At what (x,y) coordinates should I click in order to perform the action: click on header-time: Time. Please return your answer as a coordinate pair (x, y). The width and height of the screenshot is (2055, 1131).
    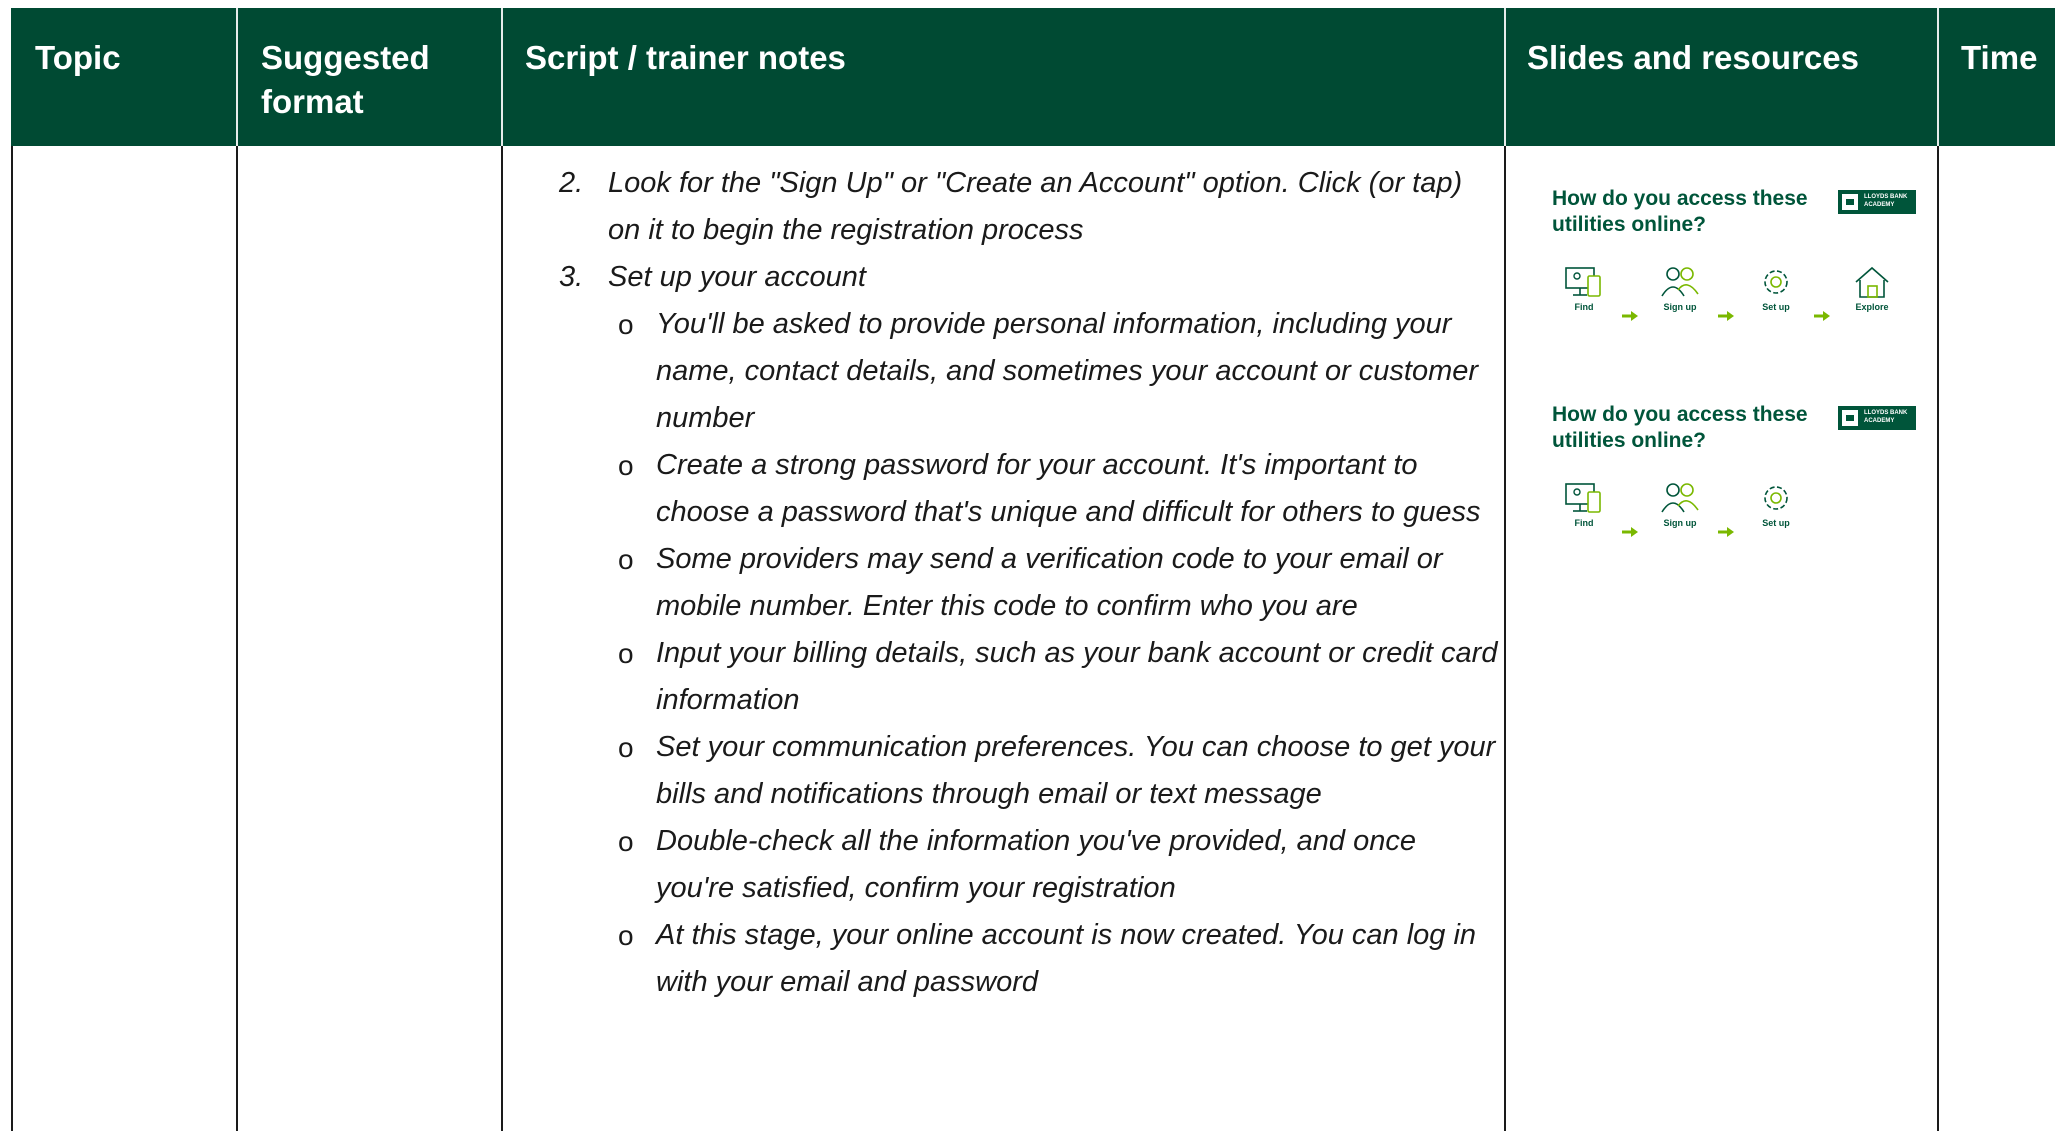
    Looking at the image, I should click on (1999, 57).